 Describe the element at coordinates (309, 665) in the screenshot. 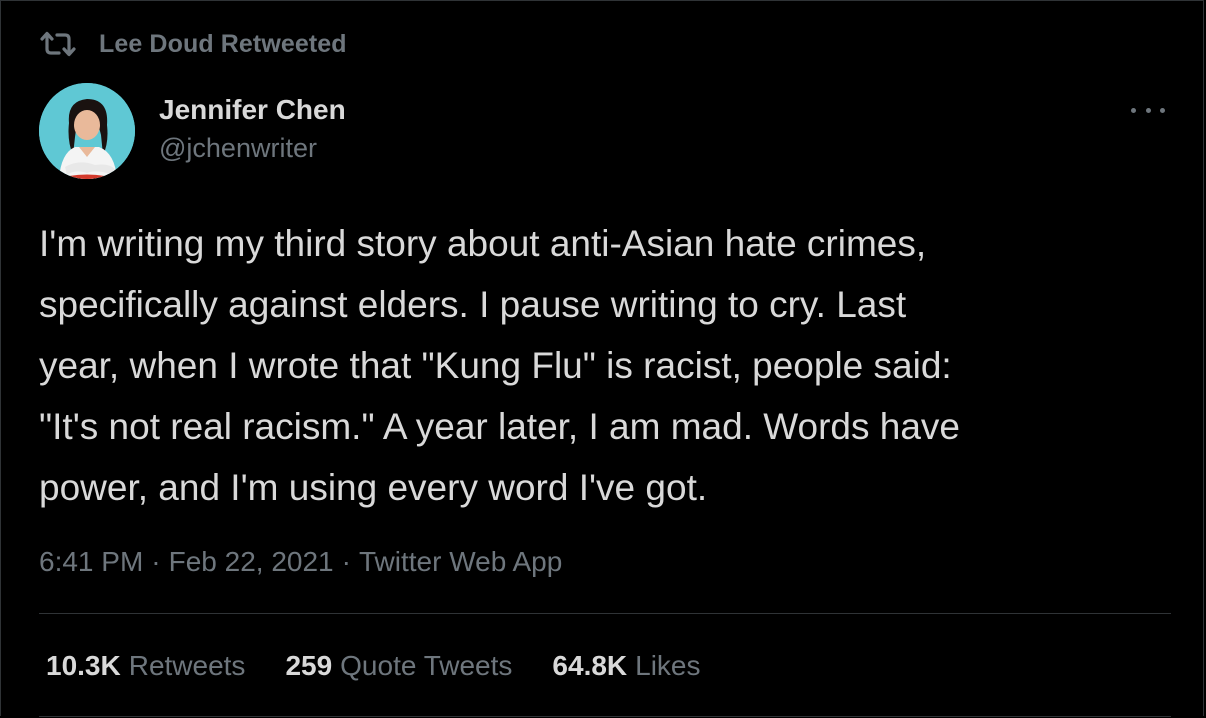

I see `quote-tweets-count: 259` at that location.